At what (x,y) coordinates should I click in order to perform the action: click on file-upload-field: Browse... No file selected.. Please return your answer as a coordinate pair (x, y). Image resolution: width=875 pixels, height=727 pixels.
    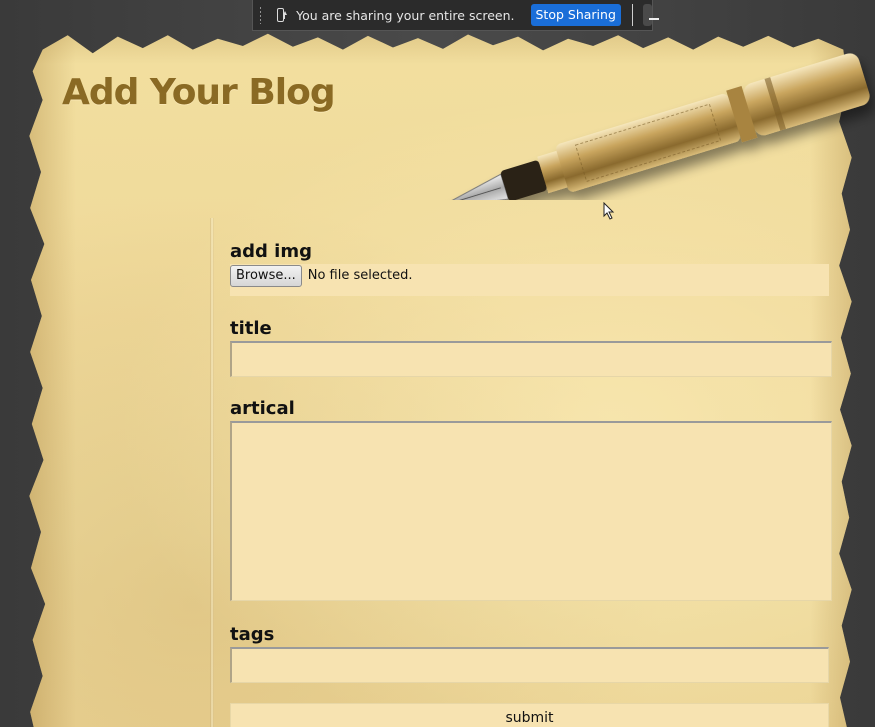
    Looking at the image, I should click on (529, 280).